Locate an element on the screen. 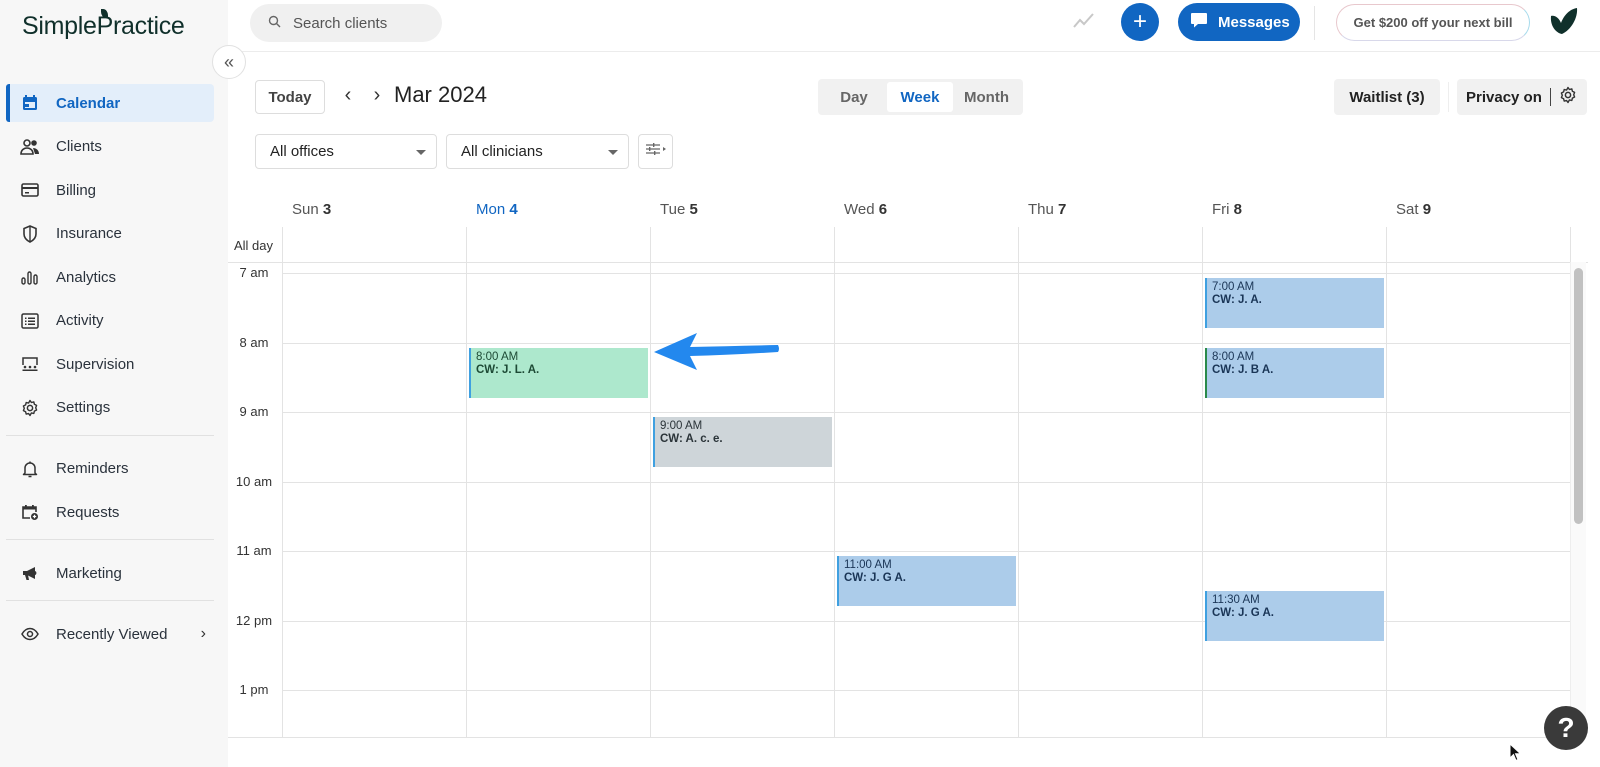 This screenshot has width=1600, height=767. sidebar-item-insurance: Insurance is located at coordinates (110, 234).